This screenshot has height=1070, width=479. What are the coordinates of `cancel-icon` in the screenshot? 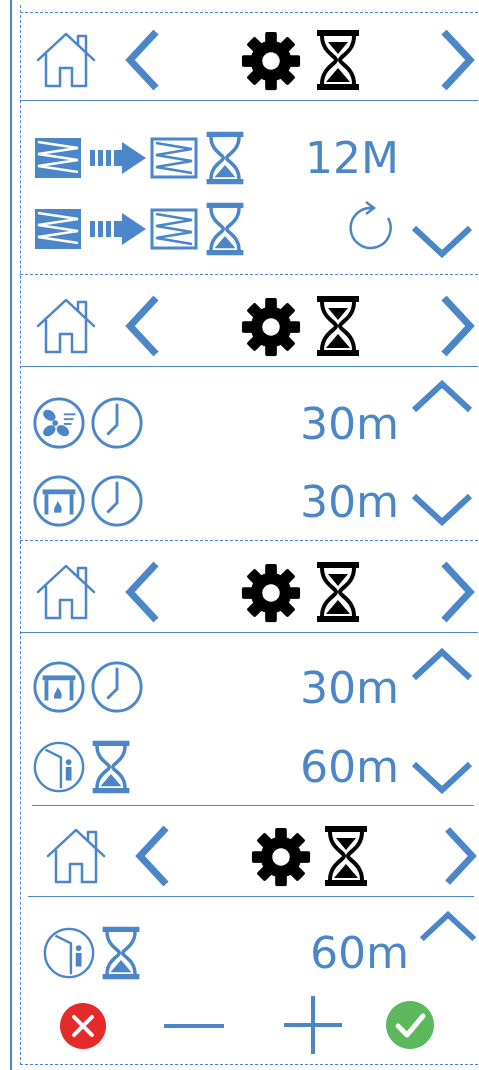 It's located at (83, 1026).